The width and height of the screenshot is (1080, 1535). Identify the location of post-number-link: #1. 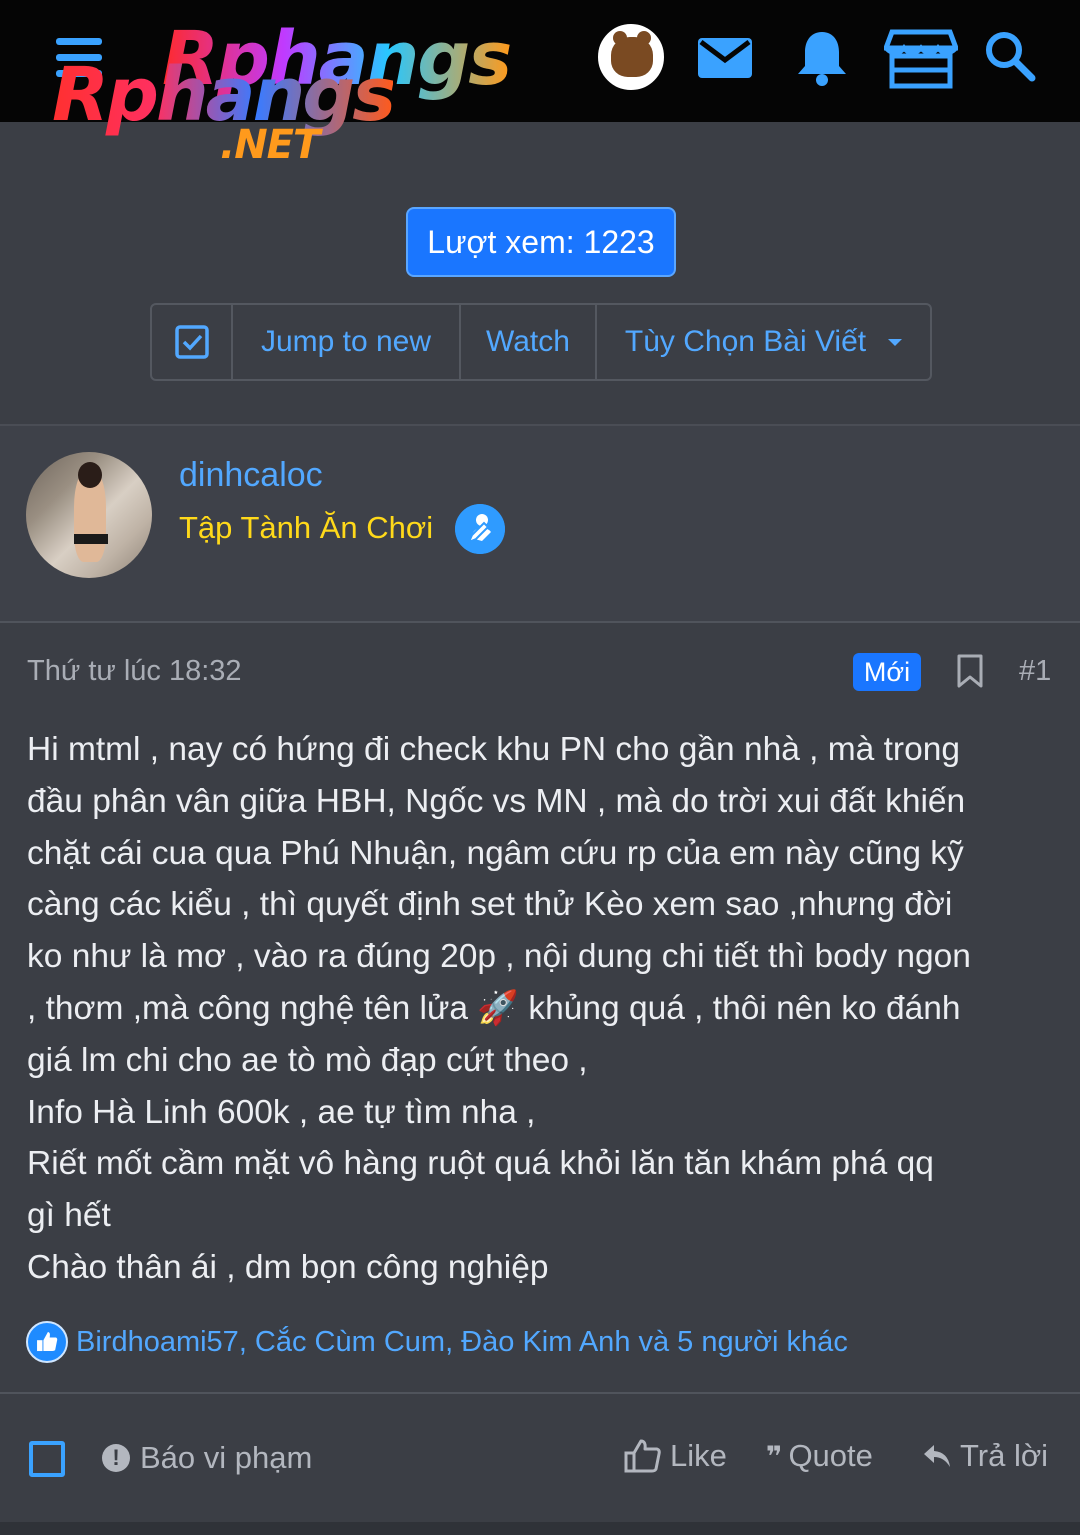
(1035, 671).